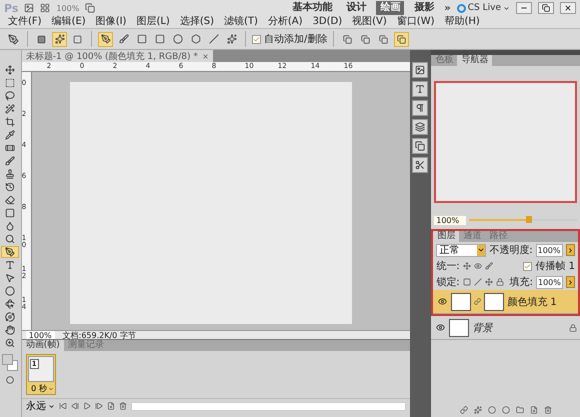 This screenshot has height=417, width=580. Describe the element at coordinates (10, 135) in the screenshot. I see `eyedropper-icon` at that location.